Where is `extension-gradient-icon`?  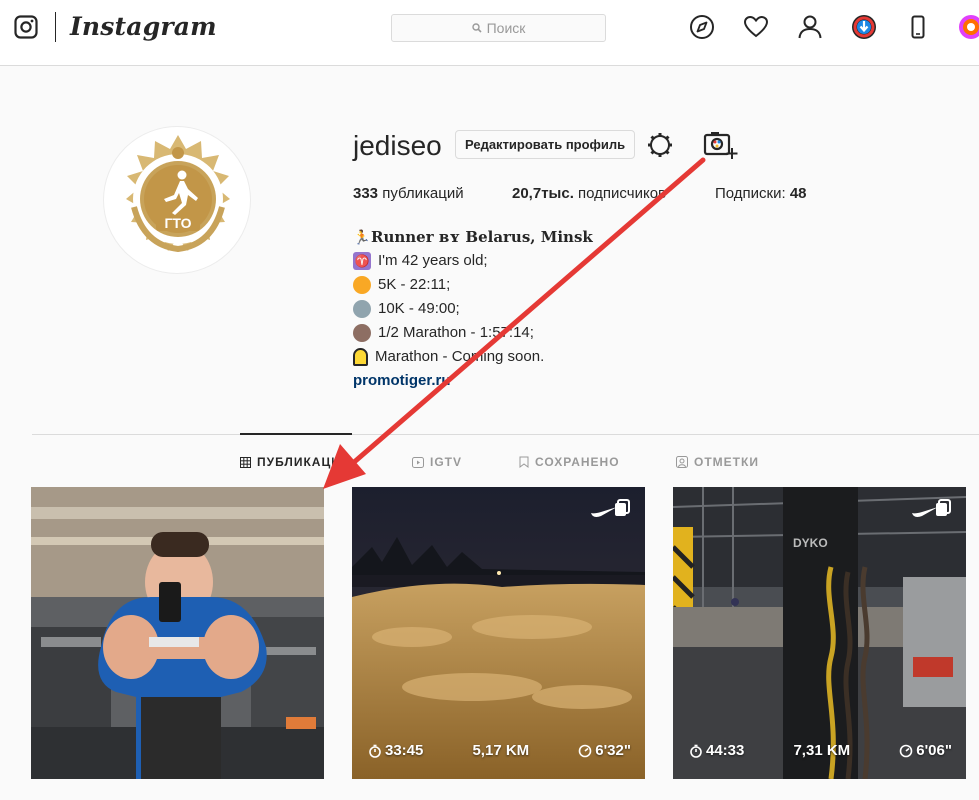
extension-gradient-icon is located at coordinates (968, 27).